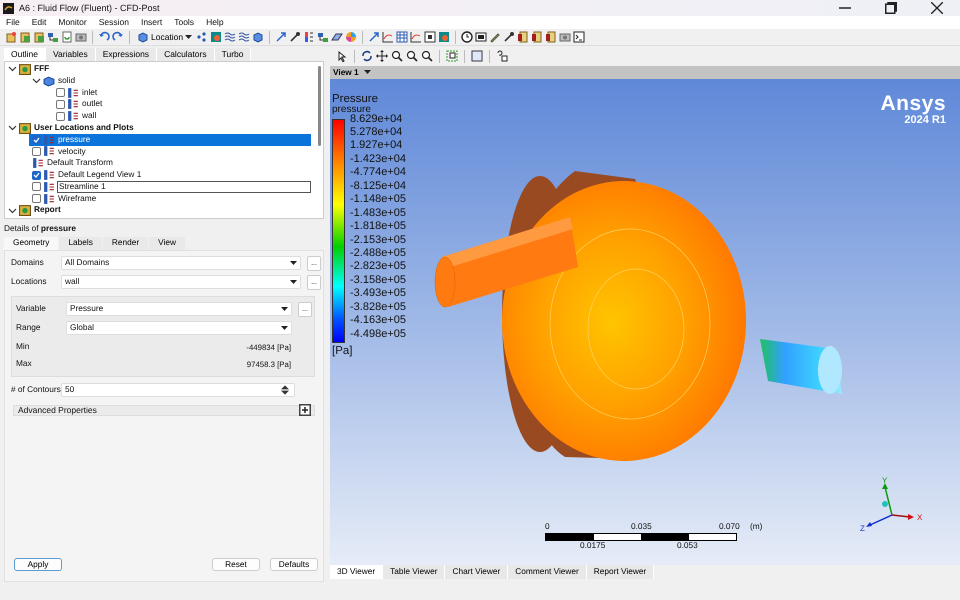 This screenshot has width=960, height=600. I want to click on viewer-tab: Table Viewer, so click(414, 572).